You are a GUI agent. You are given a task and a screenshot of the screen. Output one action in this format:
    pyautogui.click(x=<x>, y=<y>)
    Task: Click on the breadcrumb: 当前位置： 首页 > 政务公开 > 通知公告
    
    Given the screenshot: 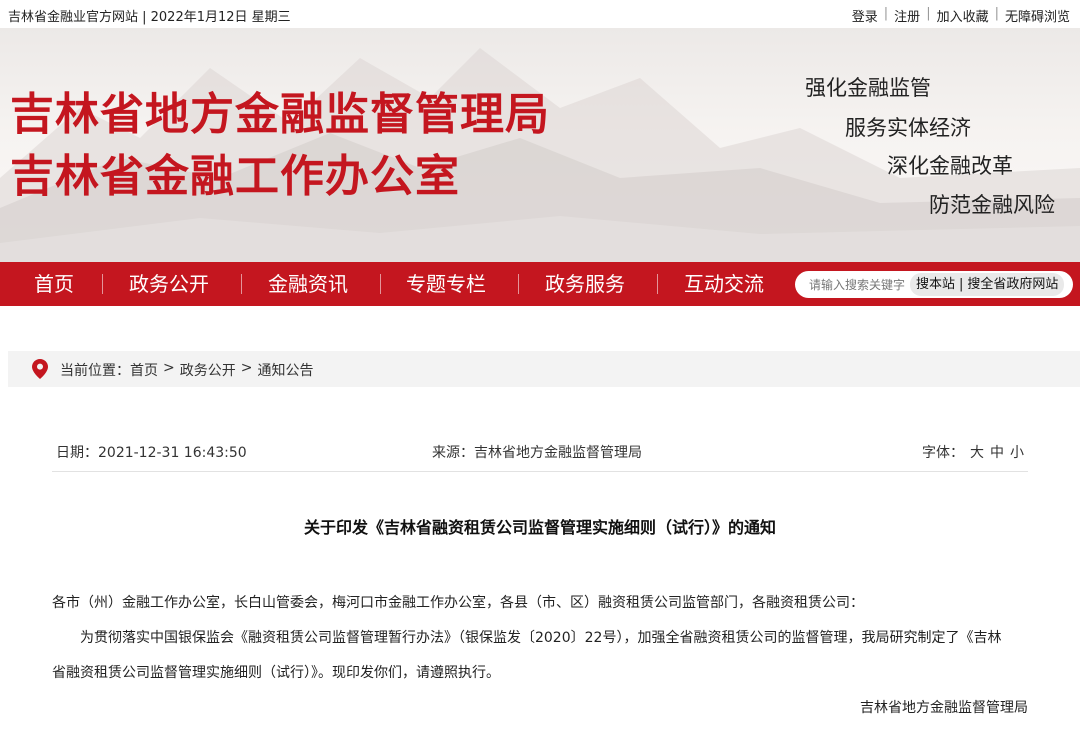 What is the action you would take?
    pyautogui.click(x=544, y=369)
    